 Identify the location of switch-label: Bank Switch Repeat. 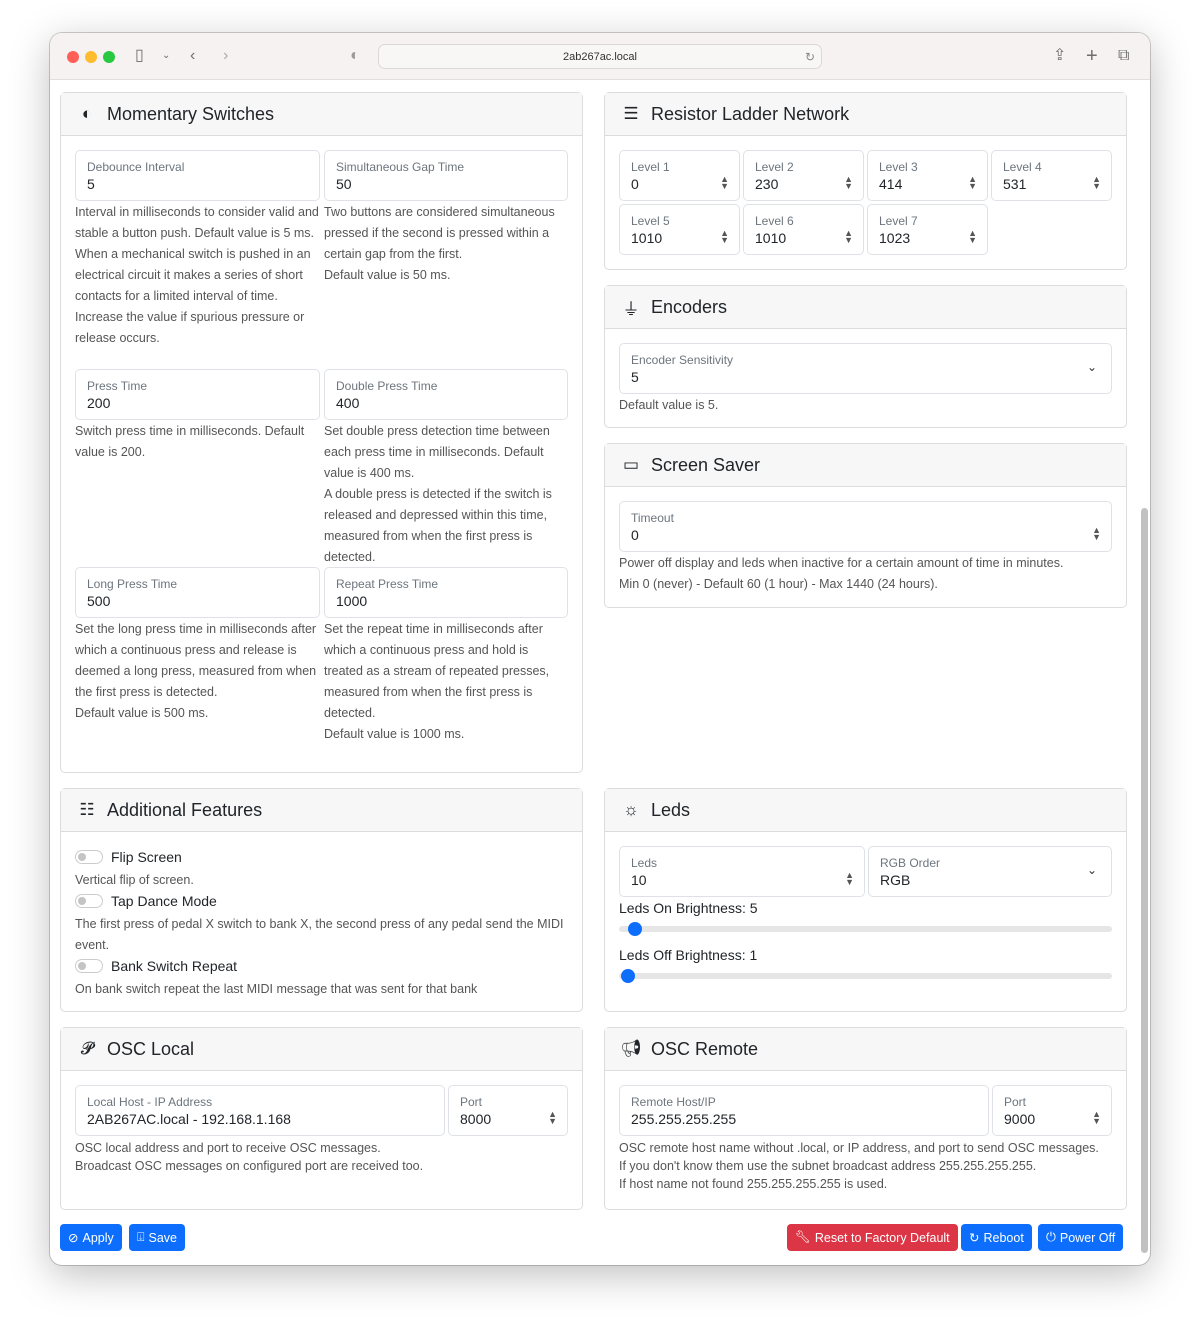
(174, 966).